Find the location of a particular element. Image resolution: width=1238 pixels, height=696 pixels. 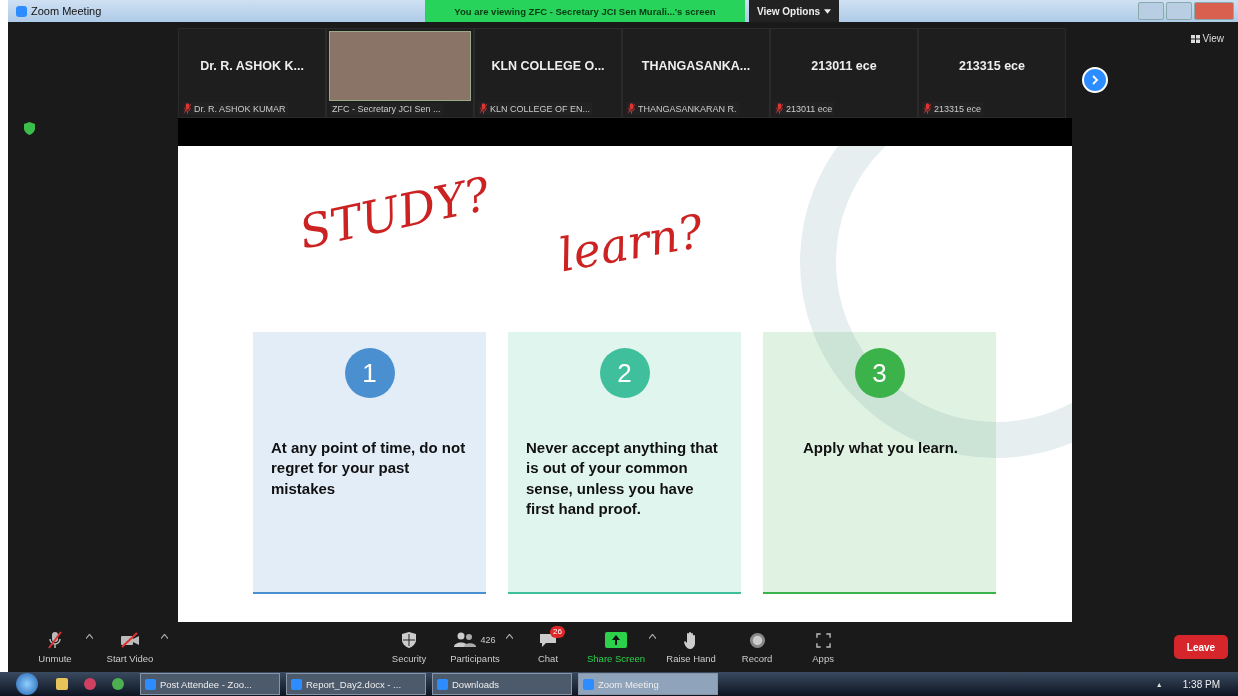

number-circle: 1 is located at coordinates (369, 373).